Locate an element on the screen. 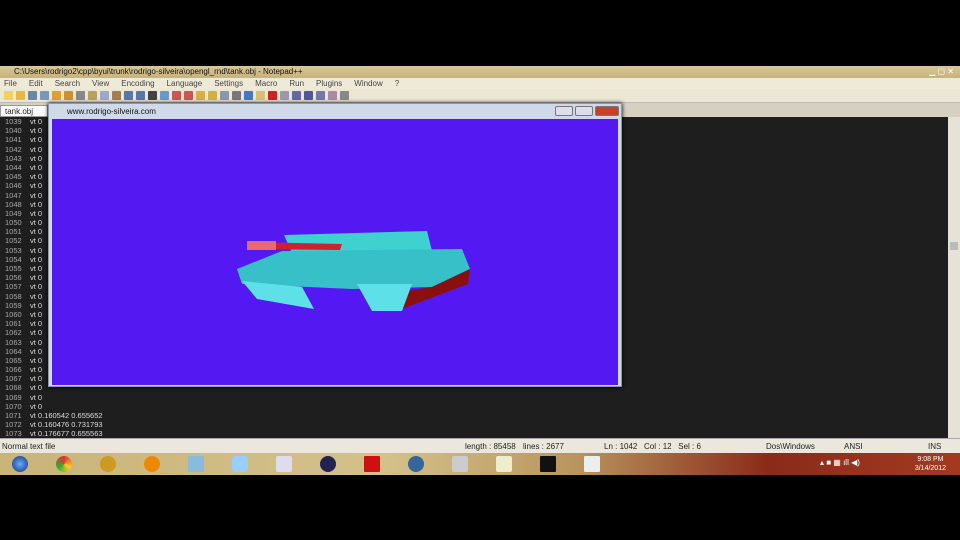 This screenshot has height=540, width=960. chrome-icon is located at coordinates (64, 464).